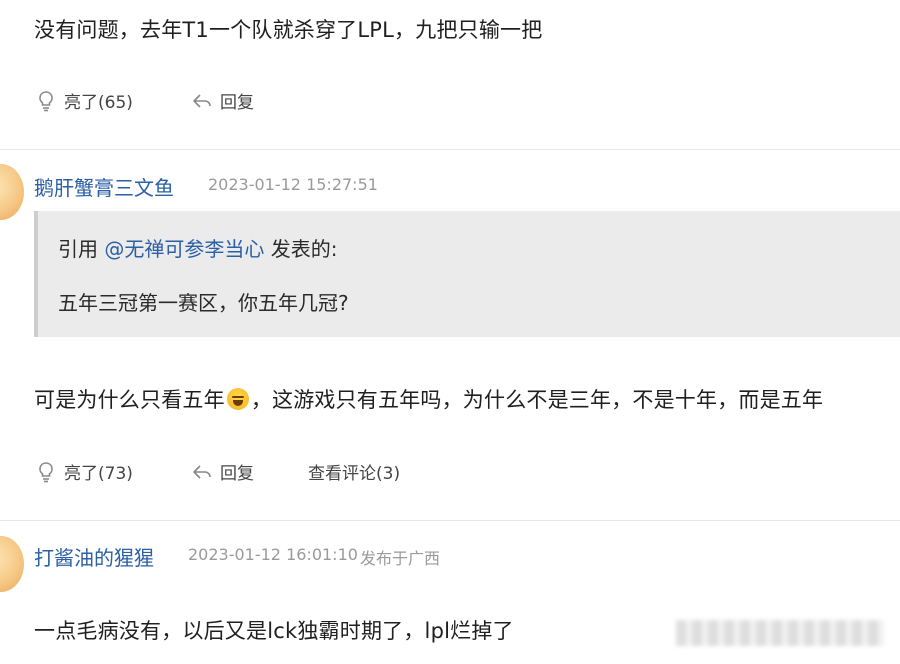  What do you see at coordinates (537, 400) in the screenshot?
I see `comment-2-text-part-2: ，这游戏只有五年吗，为什么不是三年，不是十年，而是五年` at bounding box center [537, 400].